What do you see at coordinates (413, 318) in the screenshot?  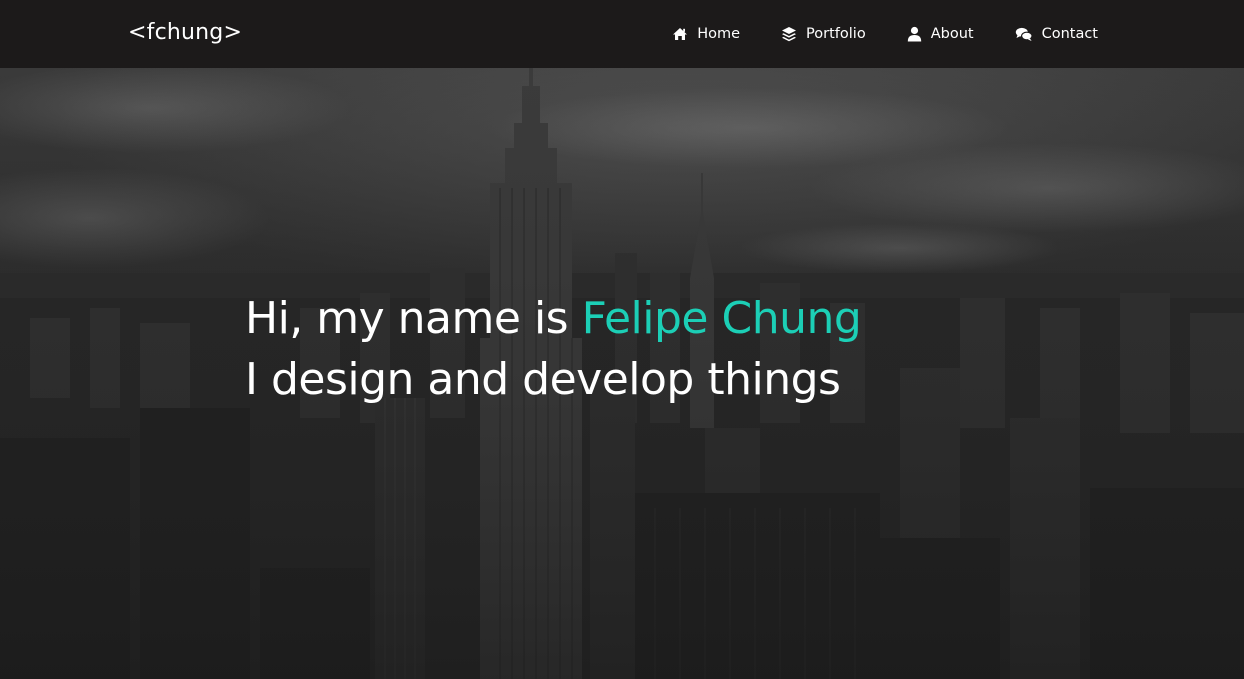 I see `intro-text: Hi, my name is` at bounding box center [413, 318].